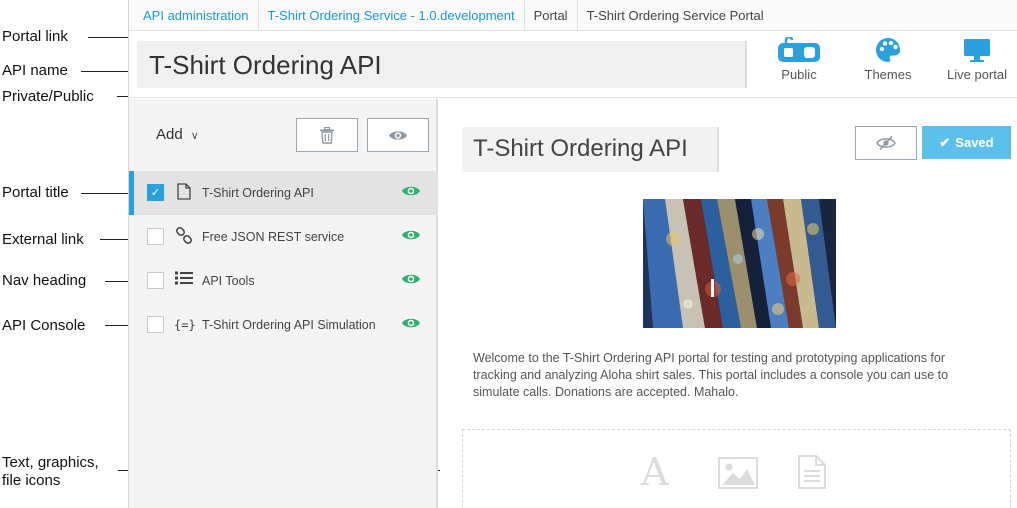 The image size is (1017, 508). Describe the element at coordinates (799, 49) in the screenshot. I see `unlock-icon` at that location.